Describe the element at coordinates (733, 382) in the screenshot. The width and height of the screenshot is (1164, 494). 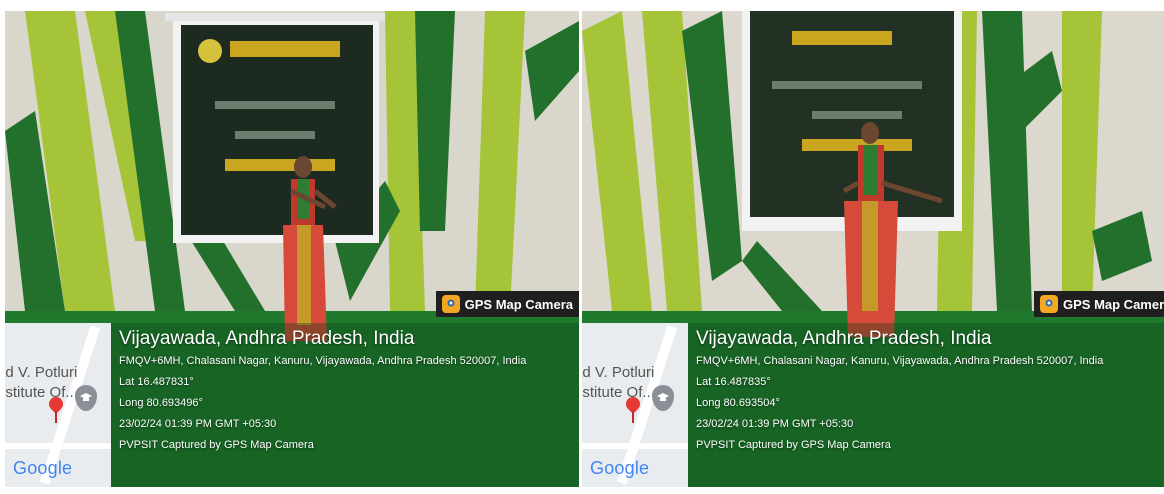
I see `latitude: Lat 16.487835°` at that location.